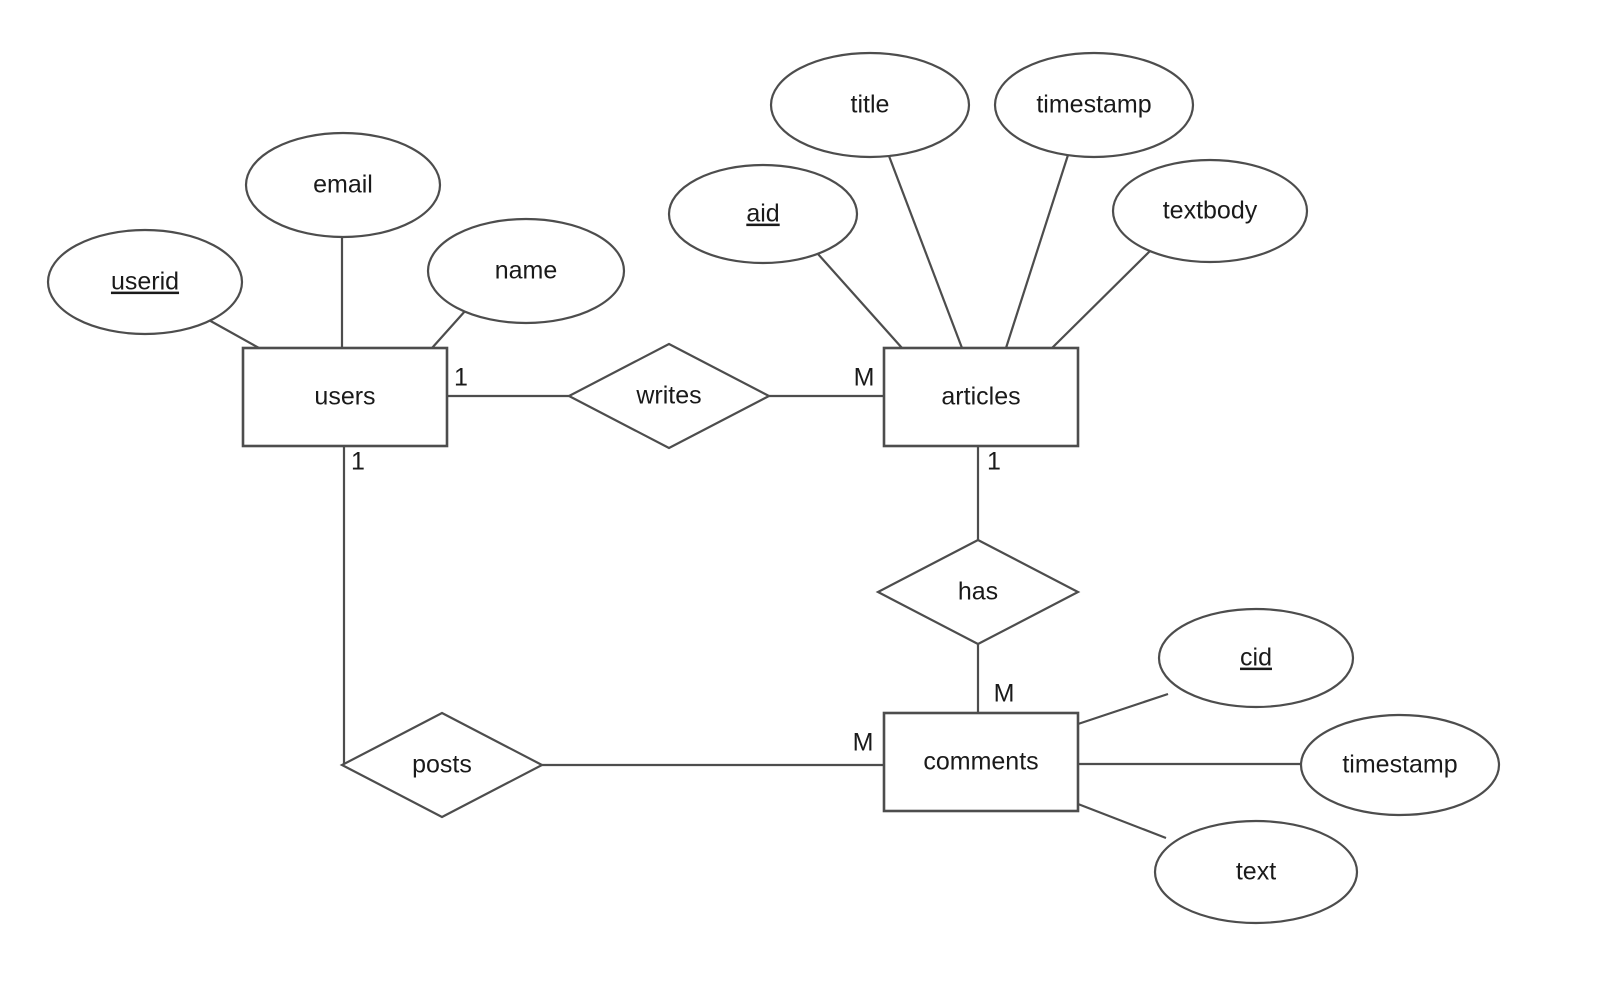 This screenshot has width=1606, height=998. I want to click on attribute-email: email, so click(343, 185).